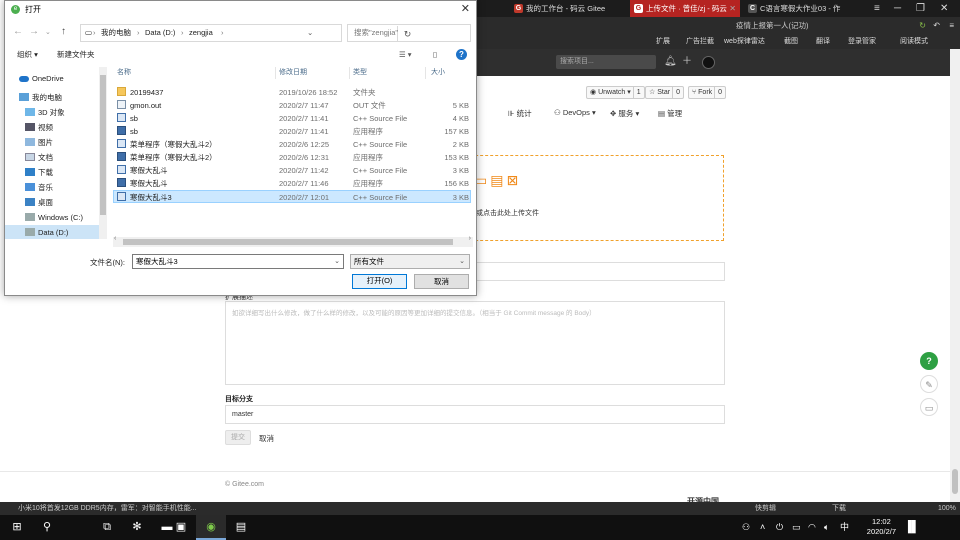 This screenshot has width=960, height=540. What do you see at coordinates (115, 238) in the screenshot?
I see `scroll-left-icon: ‹` at bounding box center [115, 238].